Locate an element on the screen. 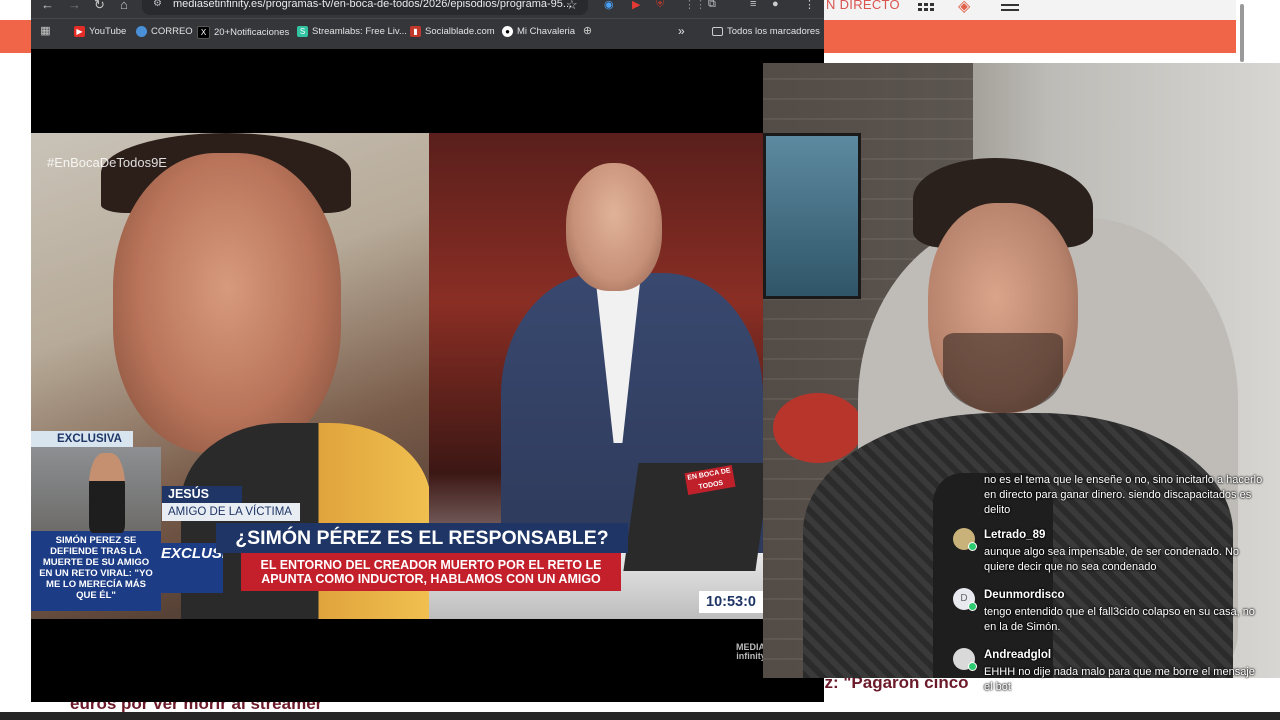 This screenshot has height=720, width=1280. youtube-icon: ▶ is located at coordinates (79, 31).